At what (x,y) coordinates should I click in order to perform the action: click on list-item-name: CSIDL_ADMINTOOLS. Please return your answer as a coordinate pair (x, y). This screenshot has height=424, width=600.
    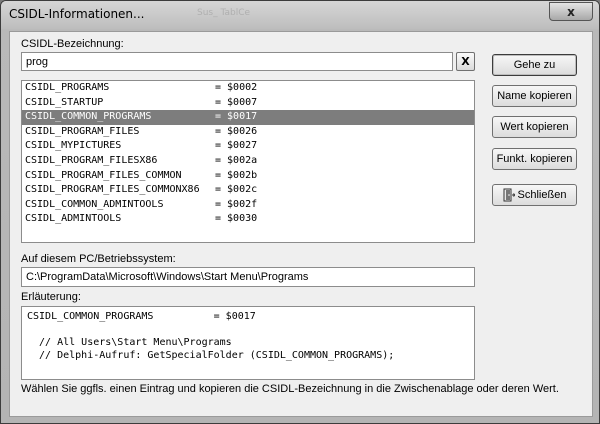
    Looking at the image, I should click on (73, 219).